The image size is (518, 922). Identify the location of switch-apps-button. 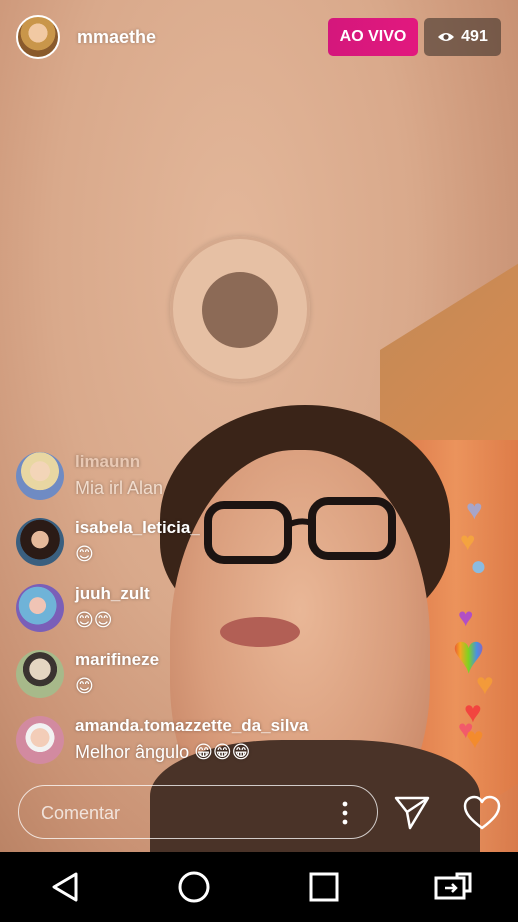
(453, 887).